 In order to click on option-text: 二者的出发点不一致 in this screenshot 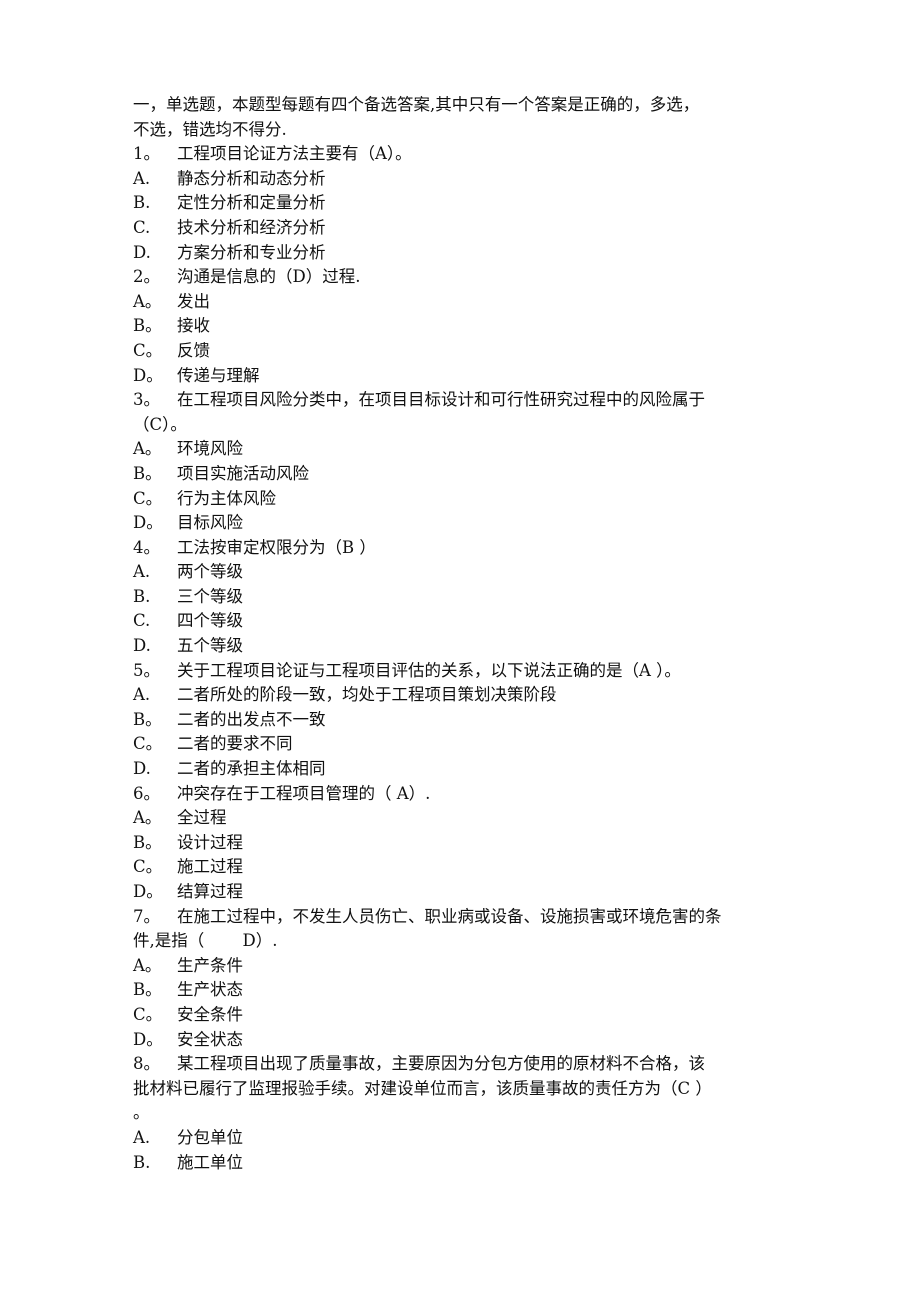, I will do `click(251, 719)`.